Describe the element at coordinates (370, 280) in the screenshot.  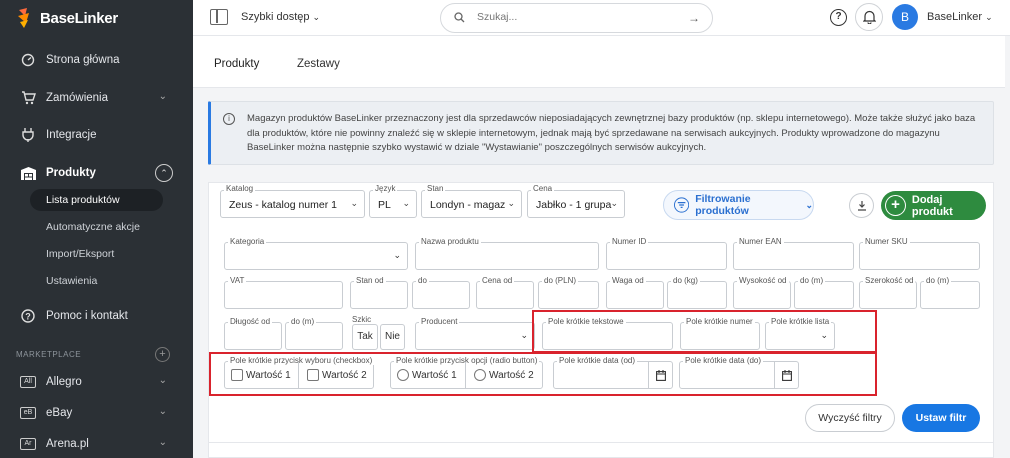
I see `stock-from-label: Stan od` at that location.